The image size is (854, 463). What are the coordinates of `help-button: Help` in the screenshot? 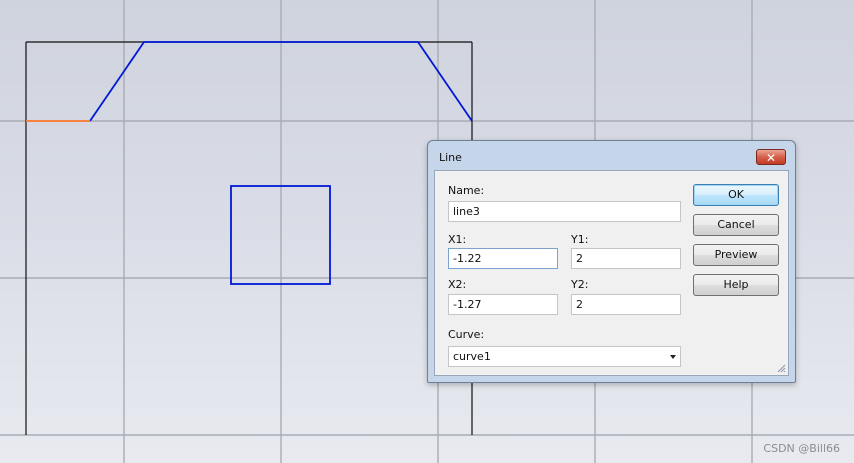 It's located at (736, 285).